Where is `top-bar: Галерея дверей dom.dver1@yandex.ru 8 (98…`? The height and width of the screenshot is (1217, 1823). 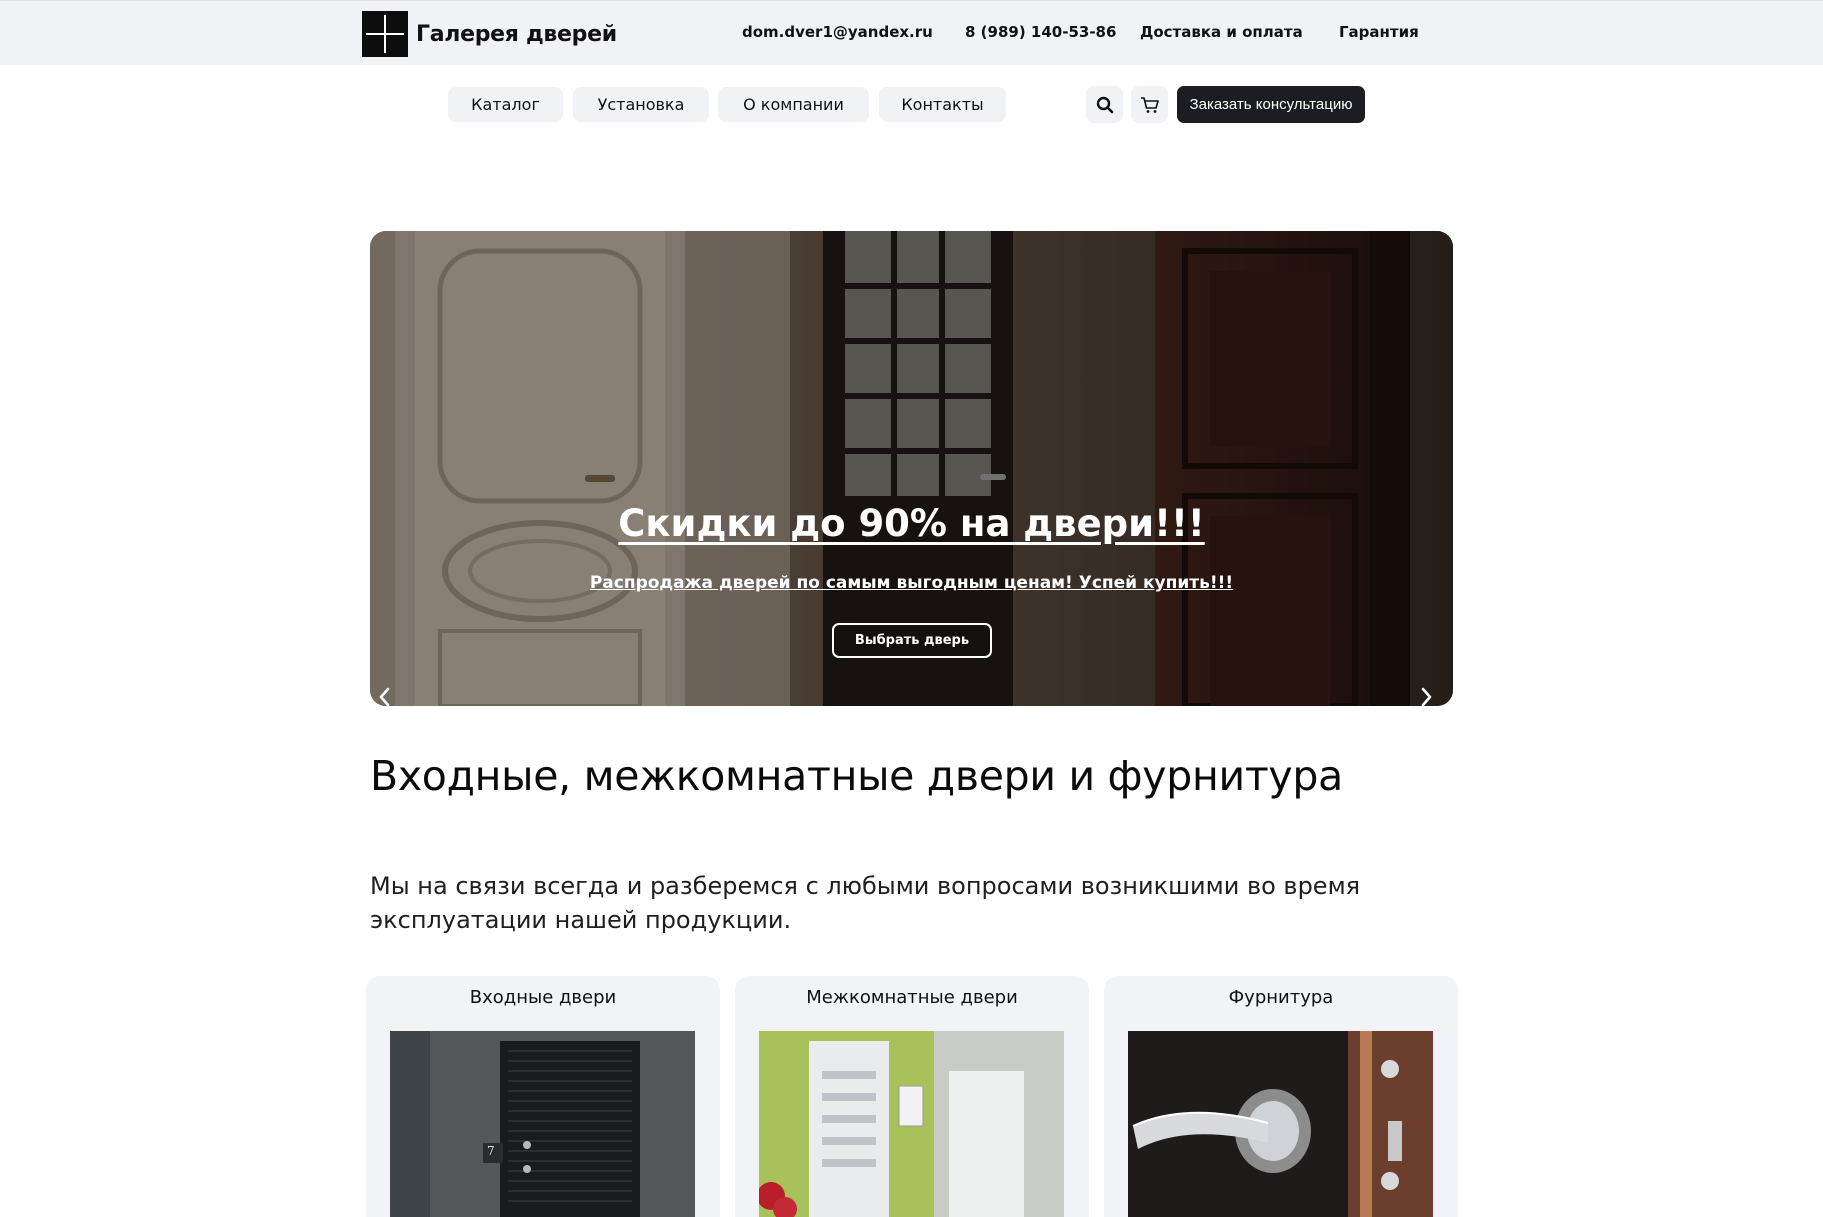 top-bar: Галерея дверей dom.dver1@yandex.ru 8 (98… is located at coordinates (911, 32).